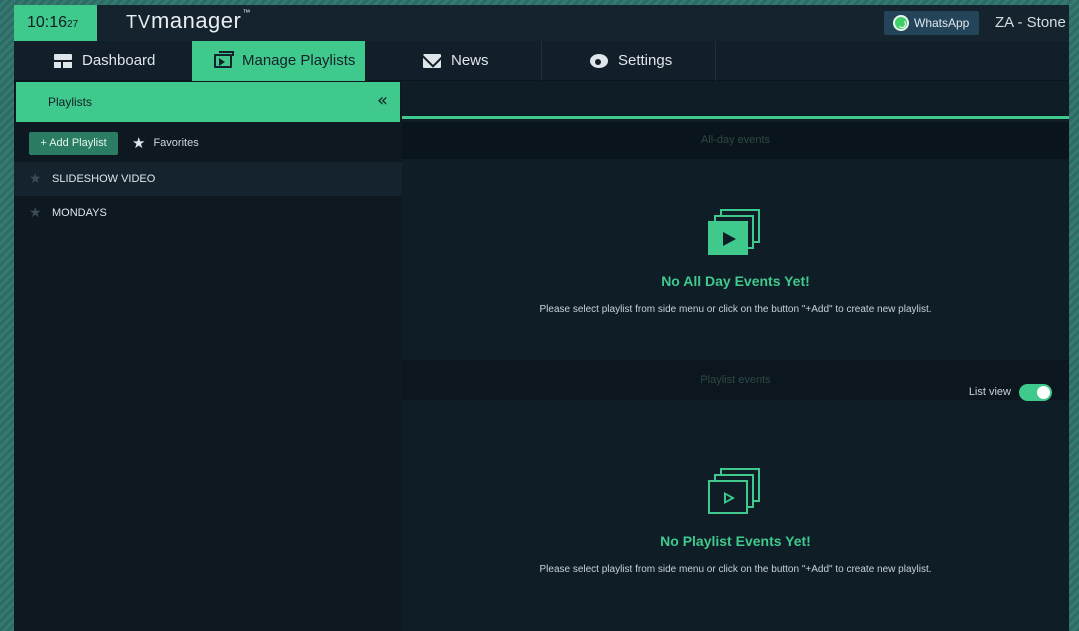 This screenshot has width=1079, height=631. What do you see at coordinates (541, 23) in the screenshot?
I see `top-bar: 10:1627 TVmanager™ WhatsApp ZA - Stone C` at bounding box center [541, 23].